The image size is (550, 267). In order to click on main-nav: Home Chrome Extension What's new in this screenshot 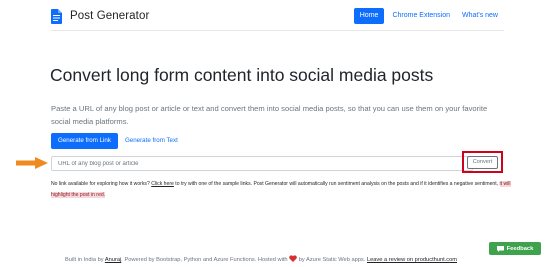, I will do `click(428, 16)`.